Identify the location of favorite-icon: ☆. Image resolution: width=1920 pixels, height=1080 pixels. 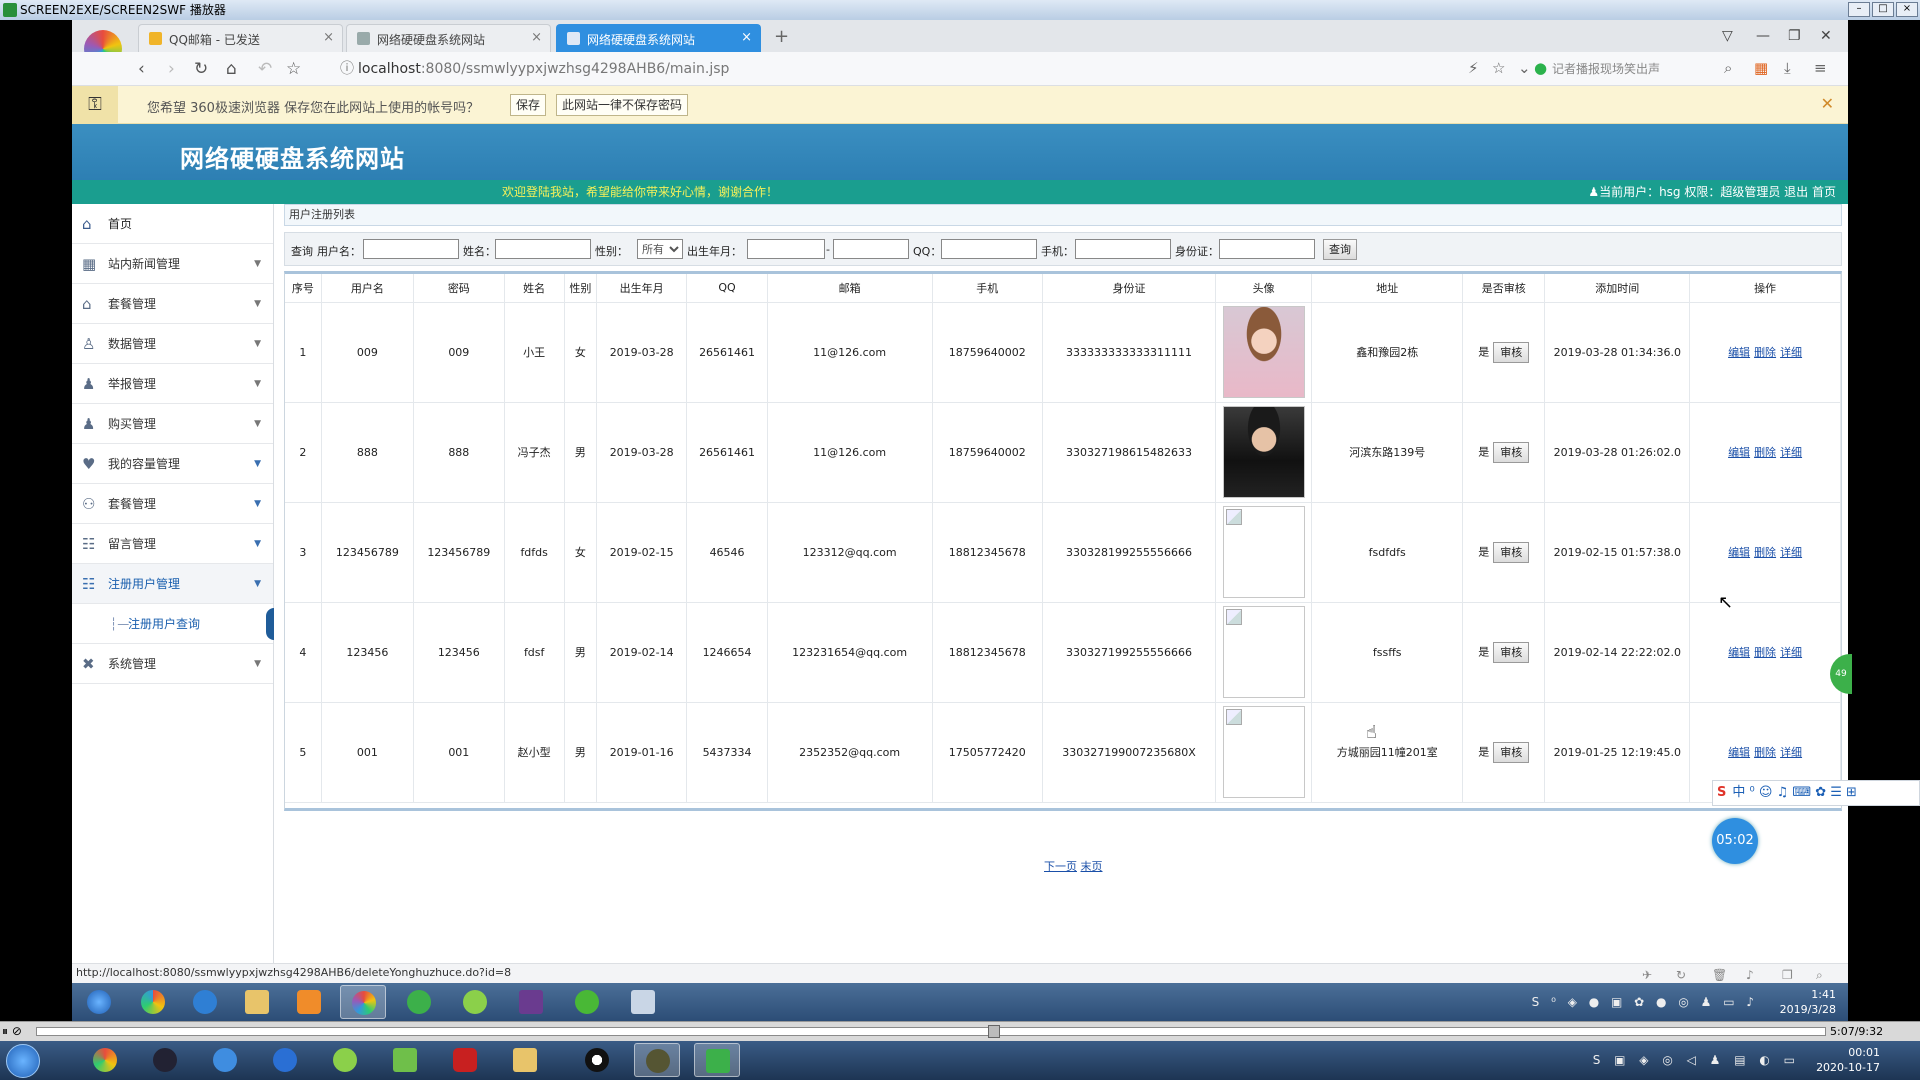
(1498, 68).